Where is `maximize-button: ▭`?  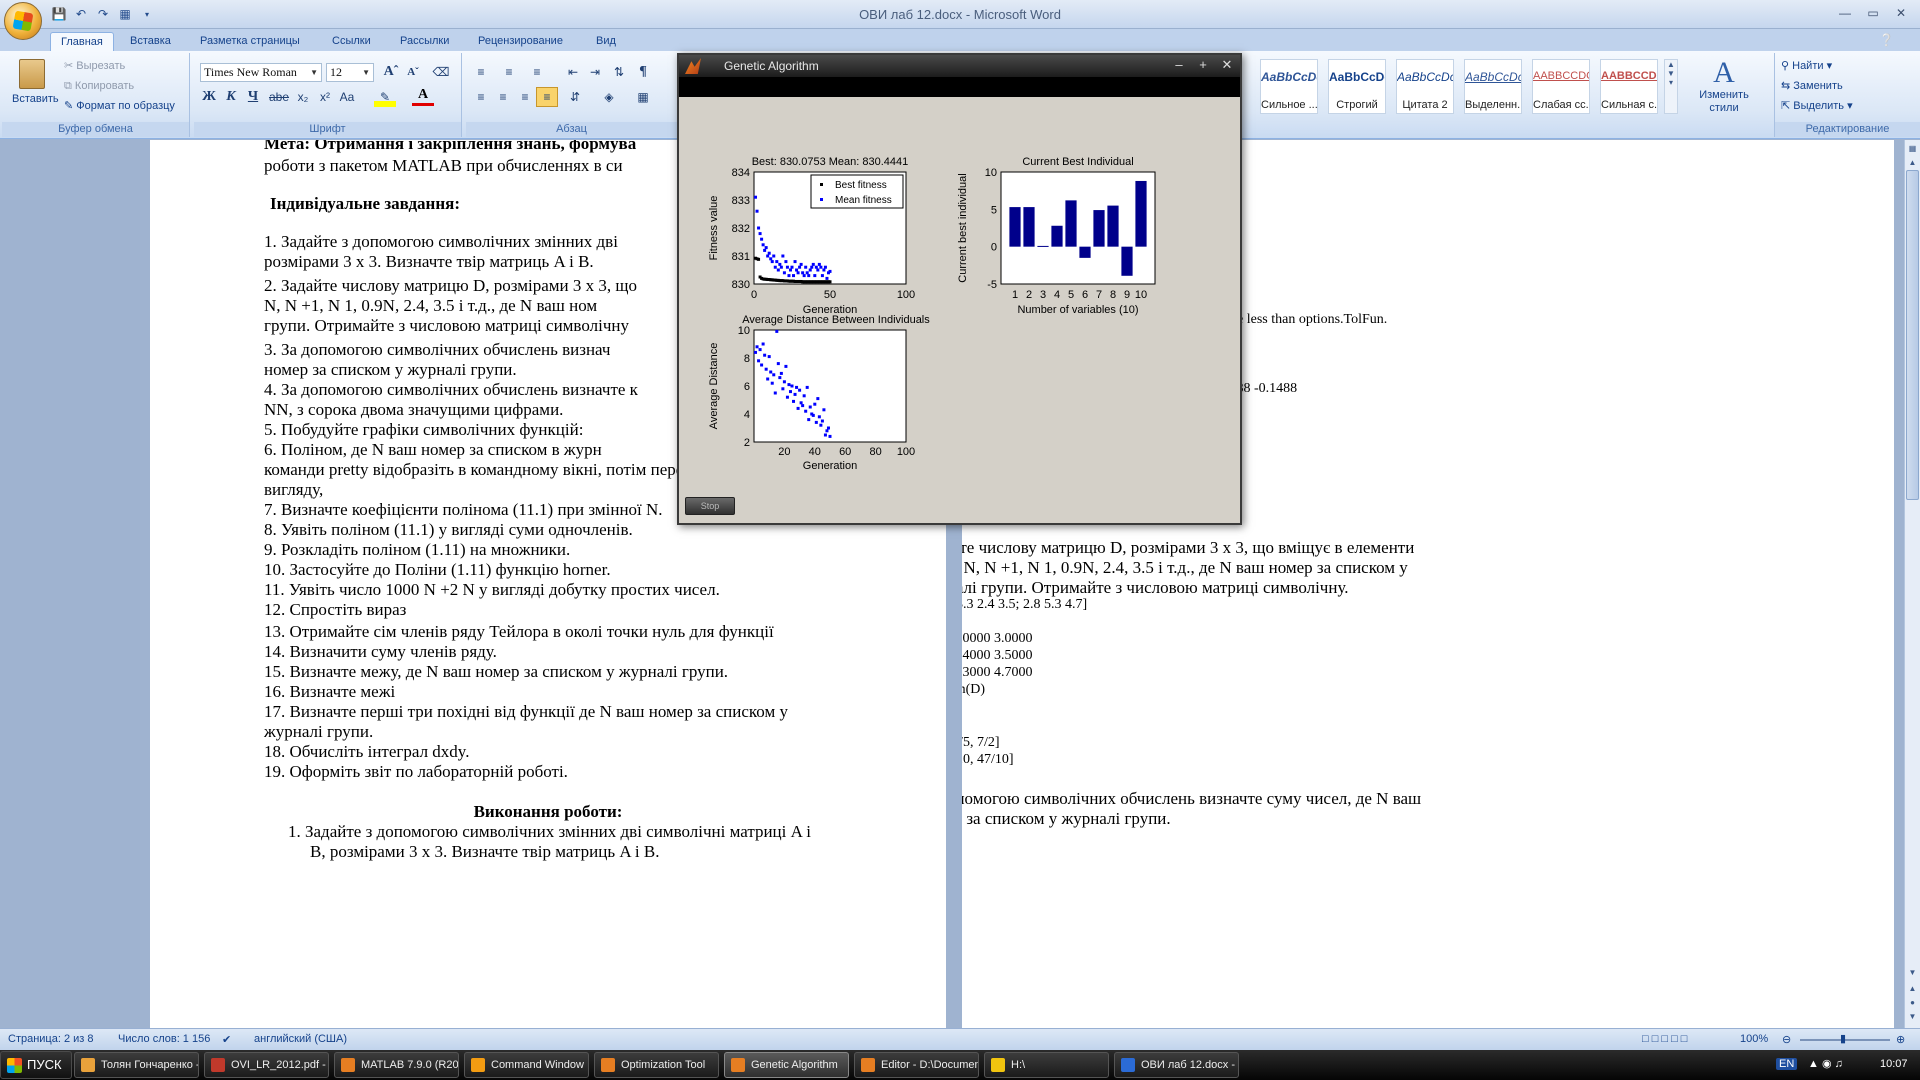
maximize-button: ▭ is located at coordinates (1873, 13).